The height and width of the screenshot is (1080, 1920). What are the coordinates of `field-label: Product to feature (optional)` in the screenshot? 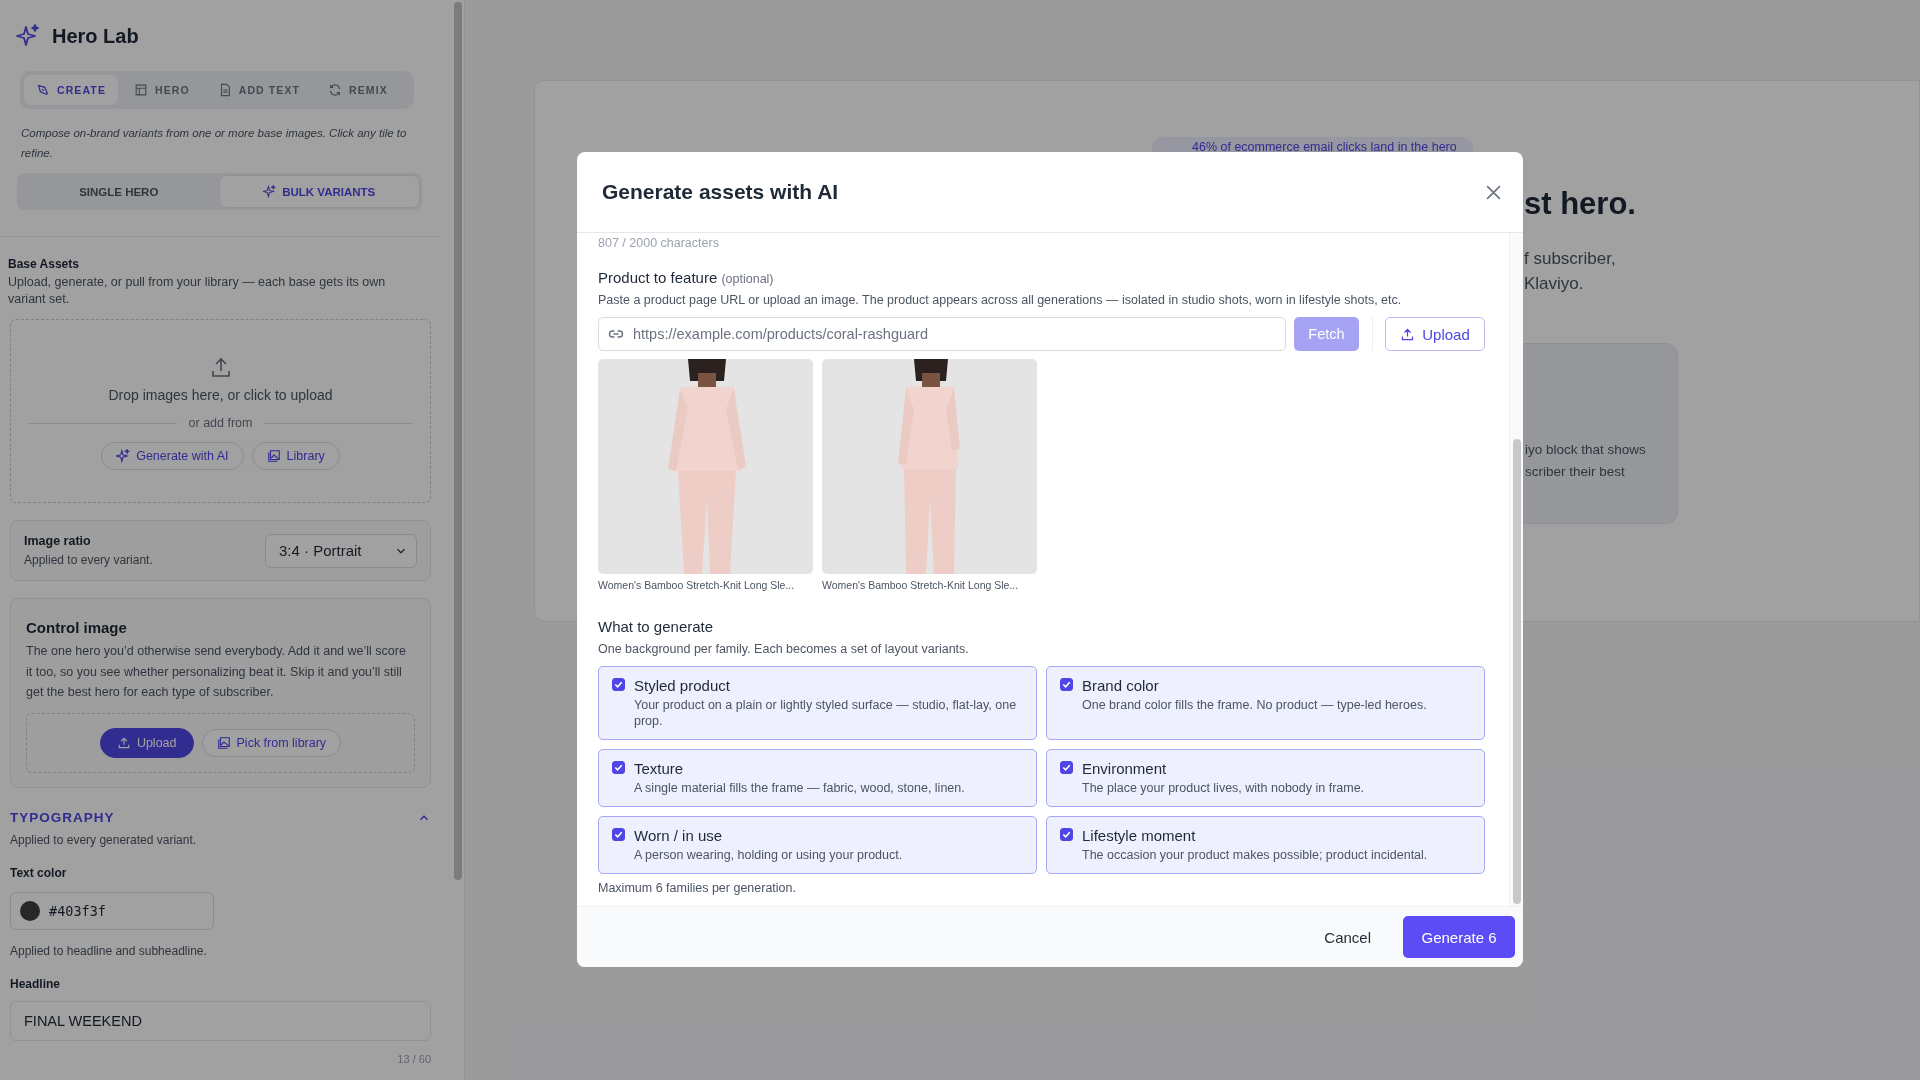 It's located at (686, 277).